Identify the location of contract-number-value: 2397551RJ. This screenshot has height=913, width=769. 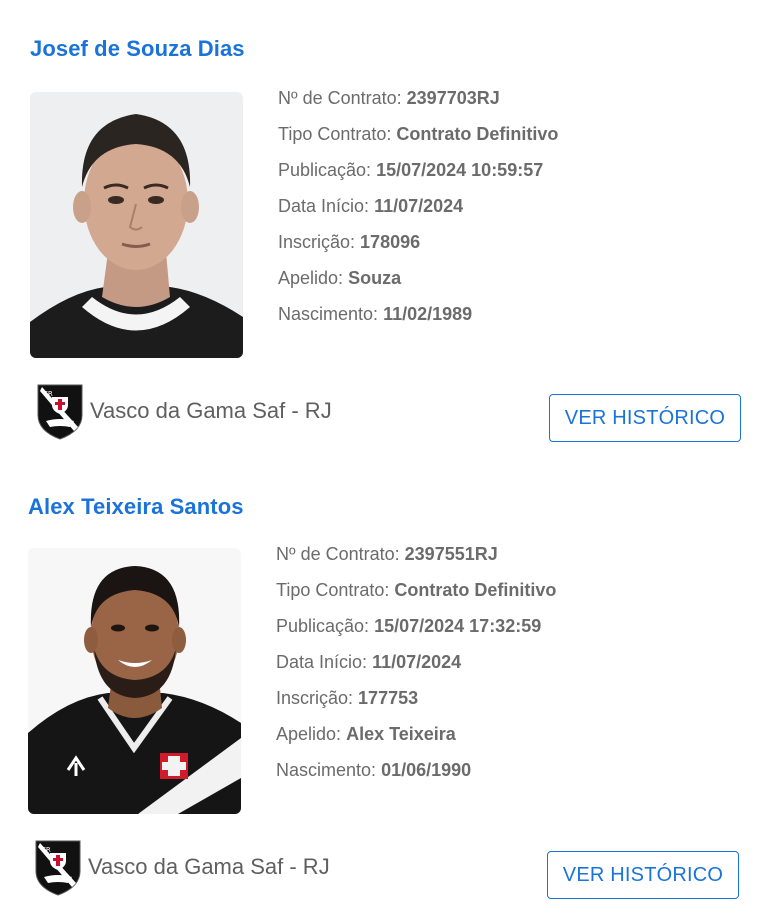
(451, 554).